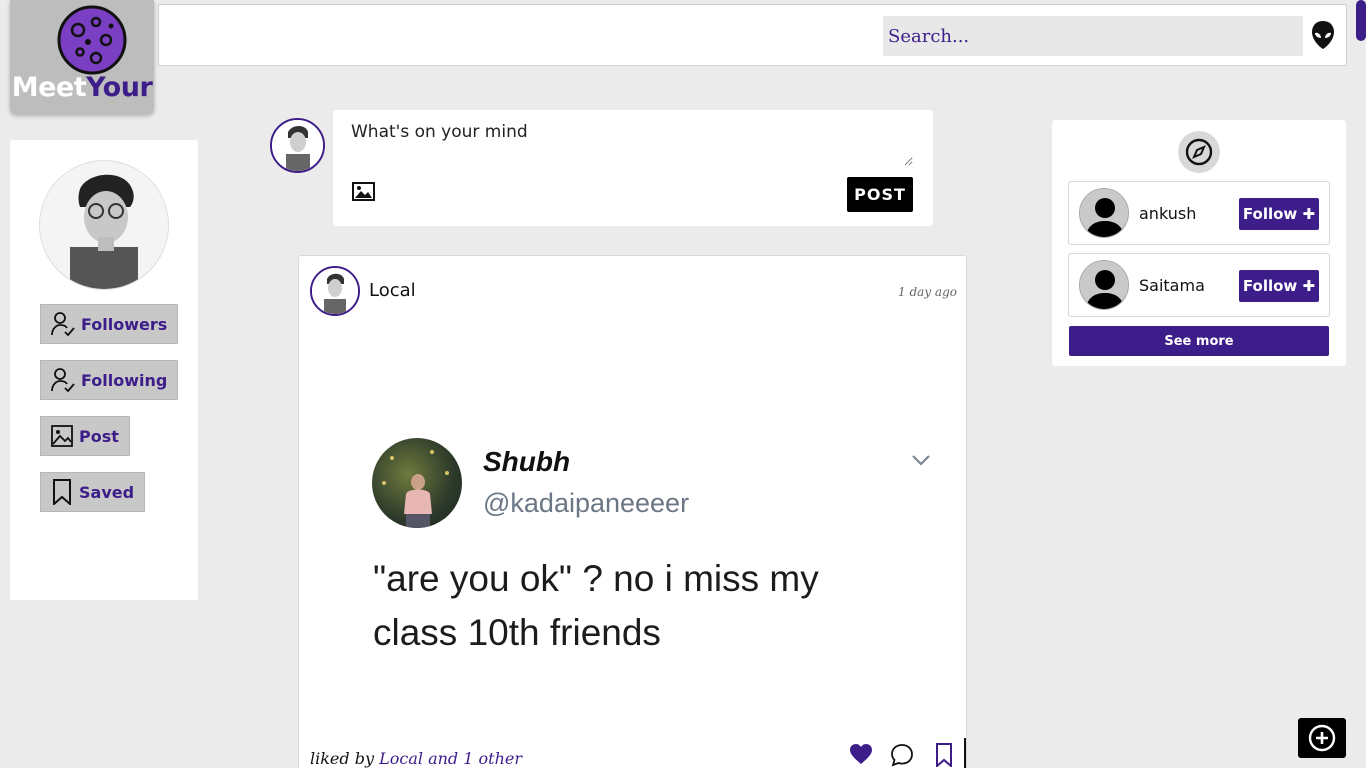 This screenshot has width=1366, height=768. Describe the element at coordinates (124, 324) in the screenshot. I see `sidebar-item-label: Followers` at that location.